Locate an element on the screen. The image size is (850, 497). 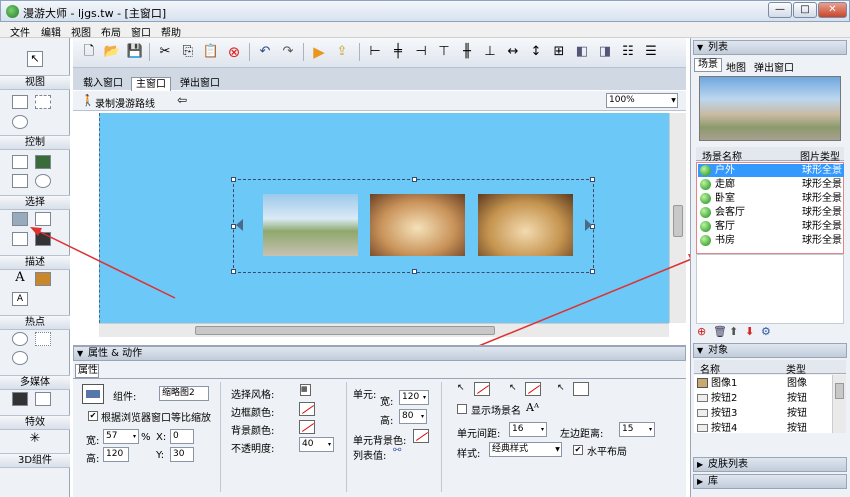
library-header: ▶ 库 is located at coordinates (770, 481).